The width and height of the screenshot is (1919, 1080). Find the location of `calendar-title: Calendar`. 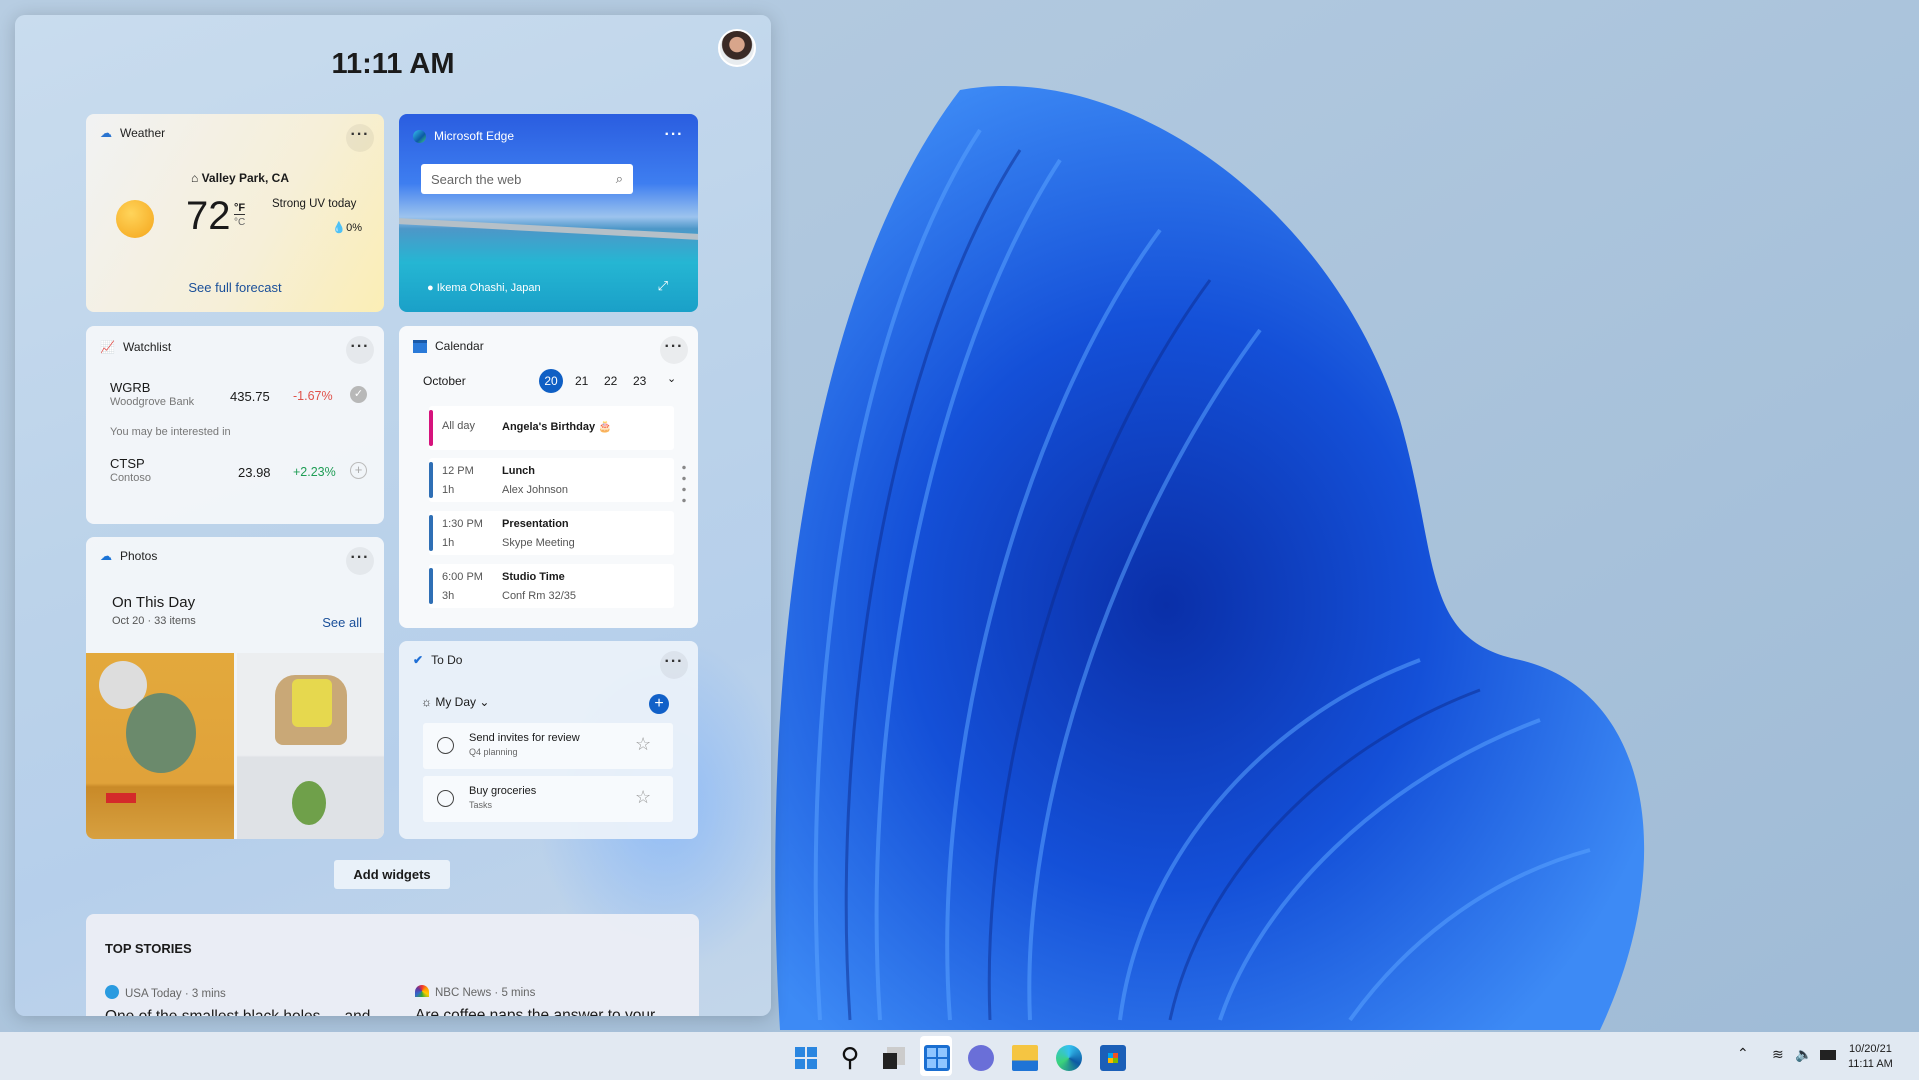

calendar-title: Calendar is located at coordinates (459, 346).